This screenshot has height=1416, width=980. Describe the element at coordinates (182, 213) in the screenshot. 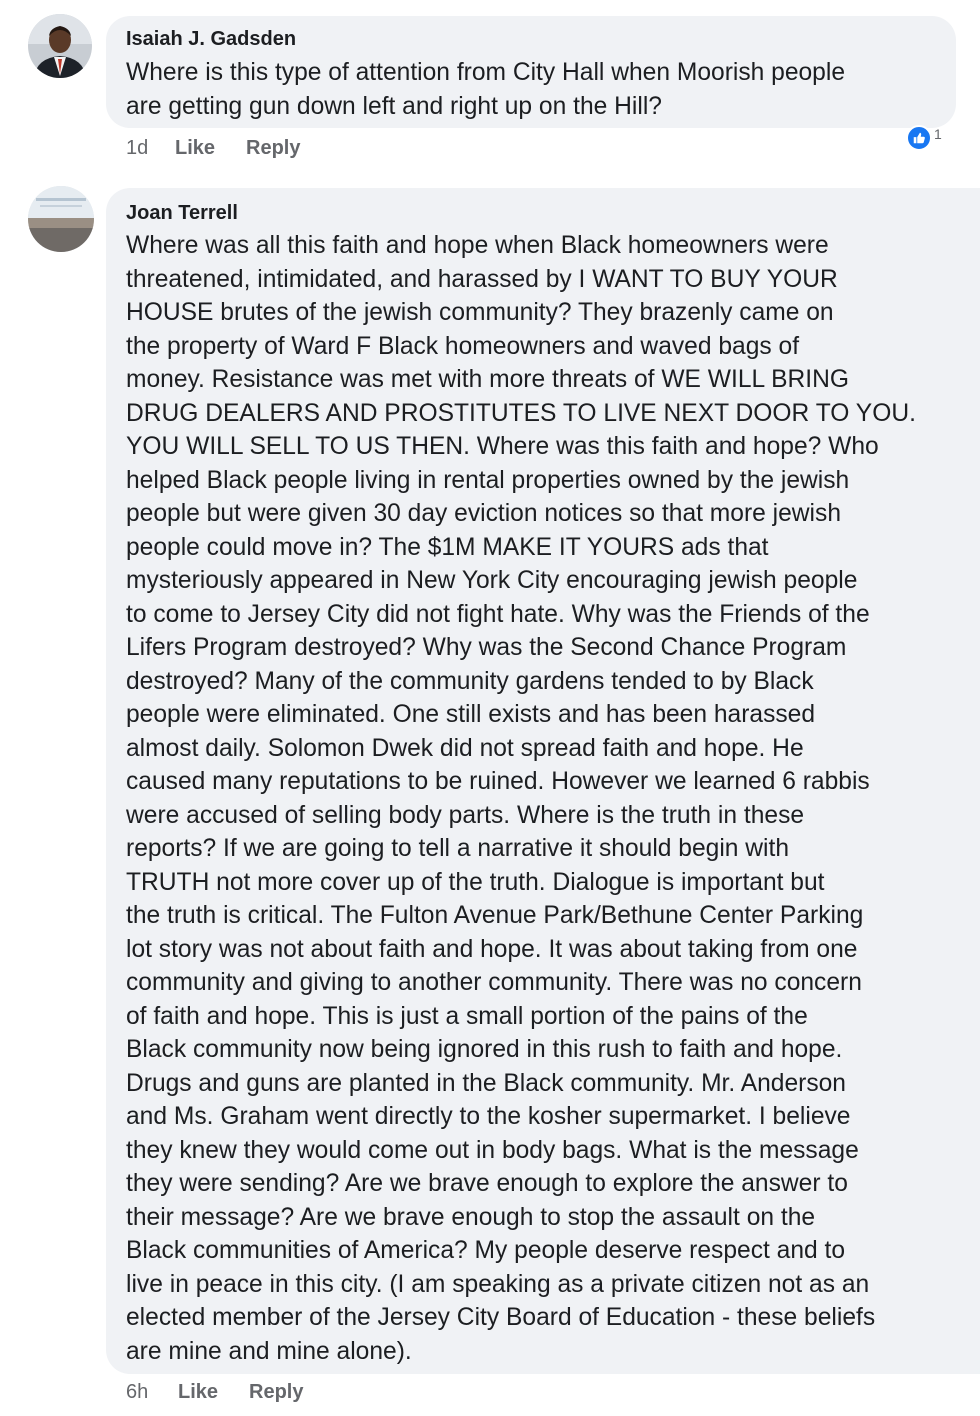

I see `comment-author: Joan Terrell` at that location.